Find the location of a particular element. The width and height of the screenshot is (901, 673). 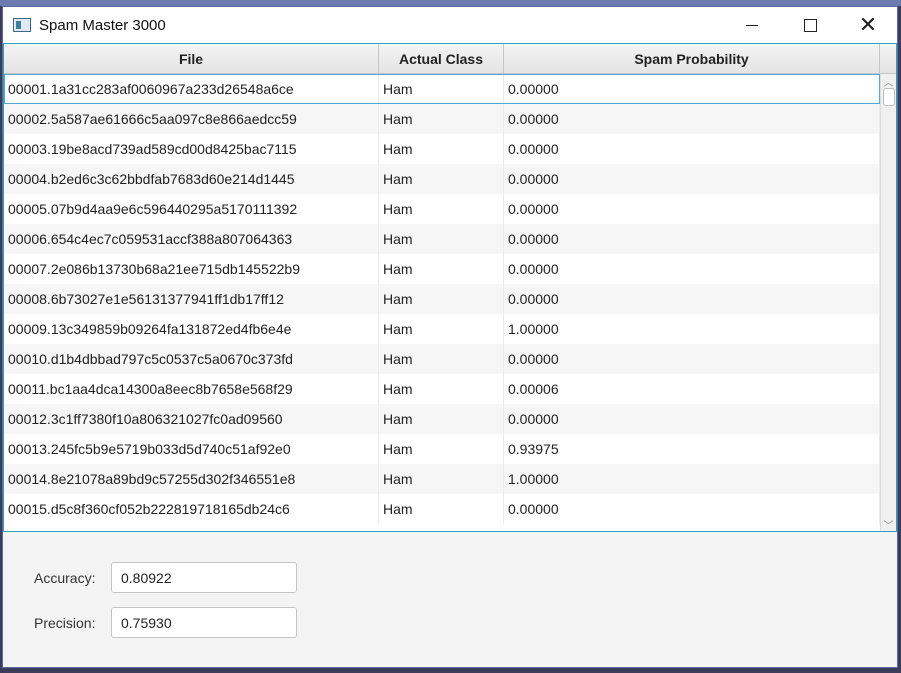

window-title: Spam Master 3000 is located at coordinates (102, 25).